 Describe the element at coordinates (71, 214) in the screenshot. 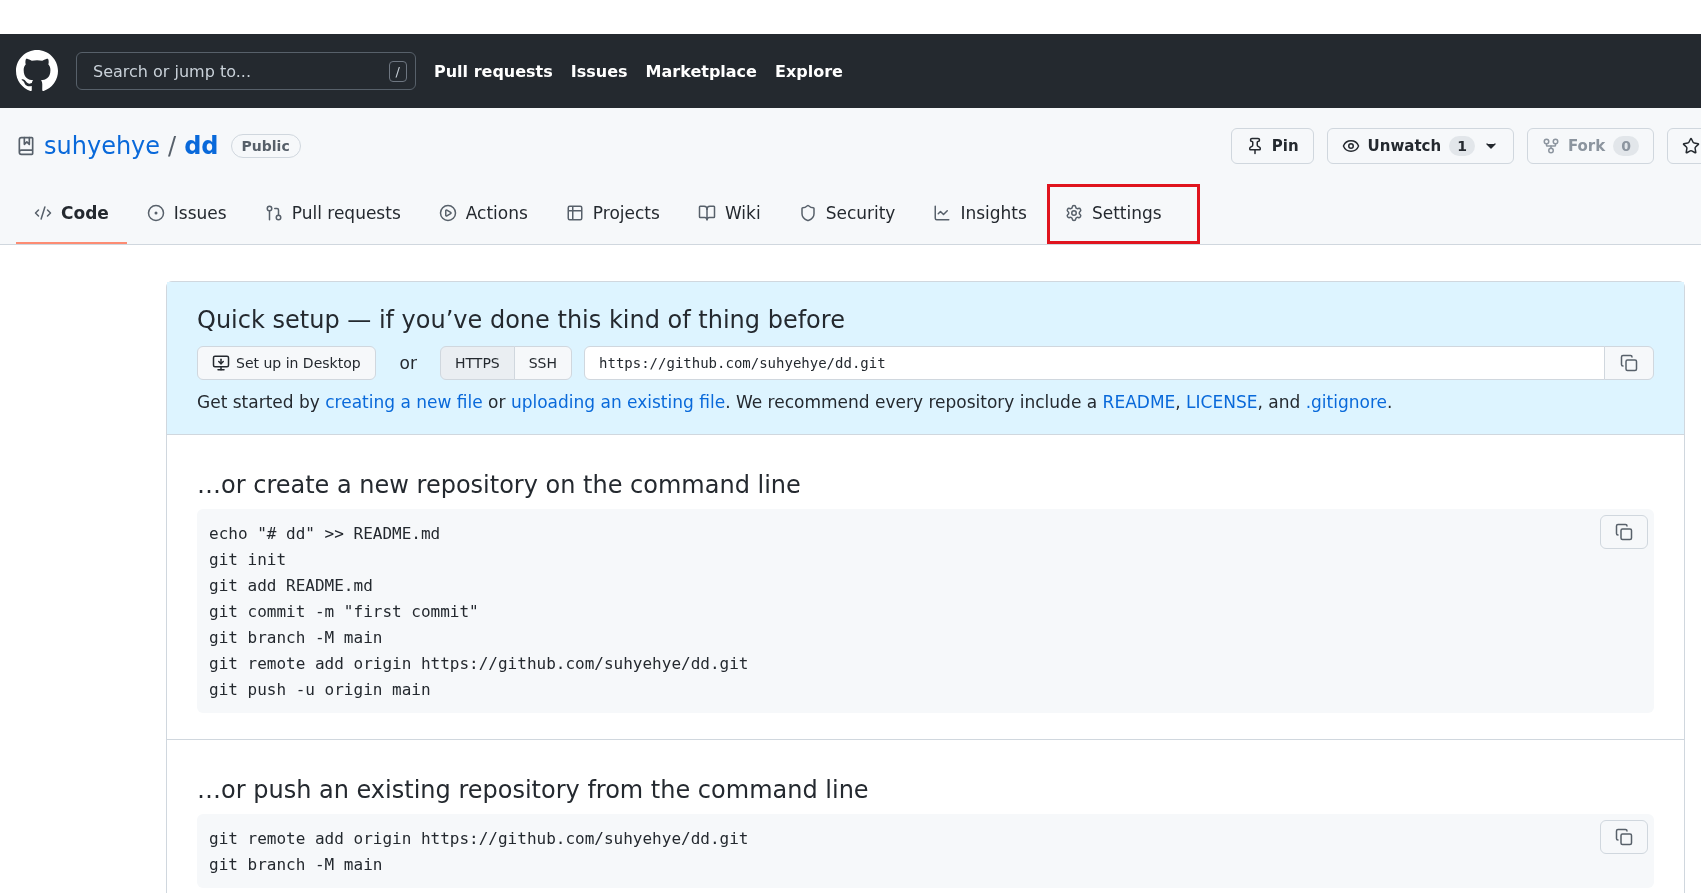

I see `repository-tab: Code` at that location.